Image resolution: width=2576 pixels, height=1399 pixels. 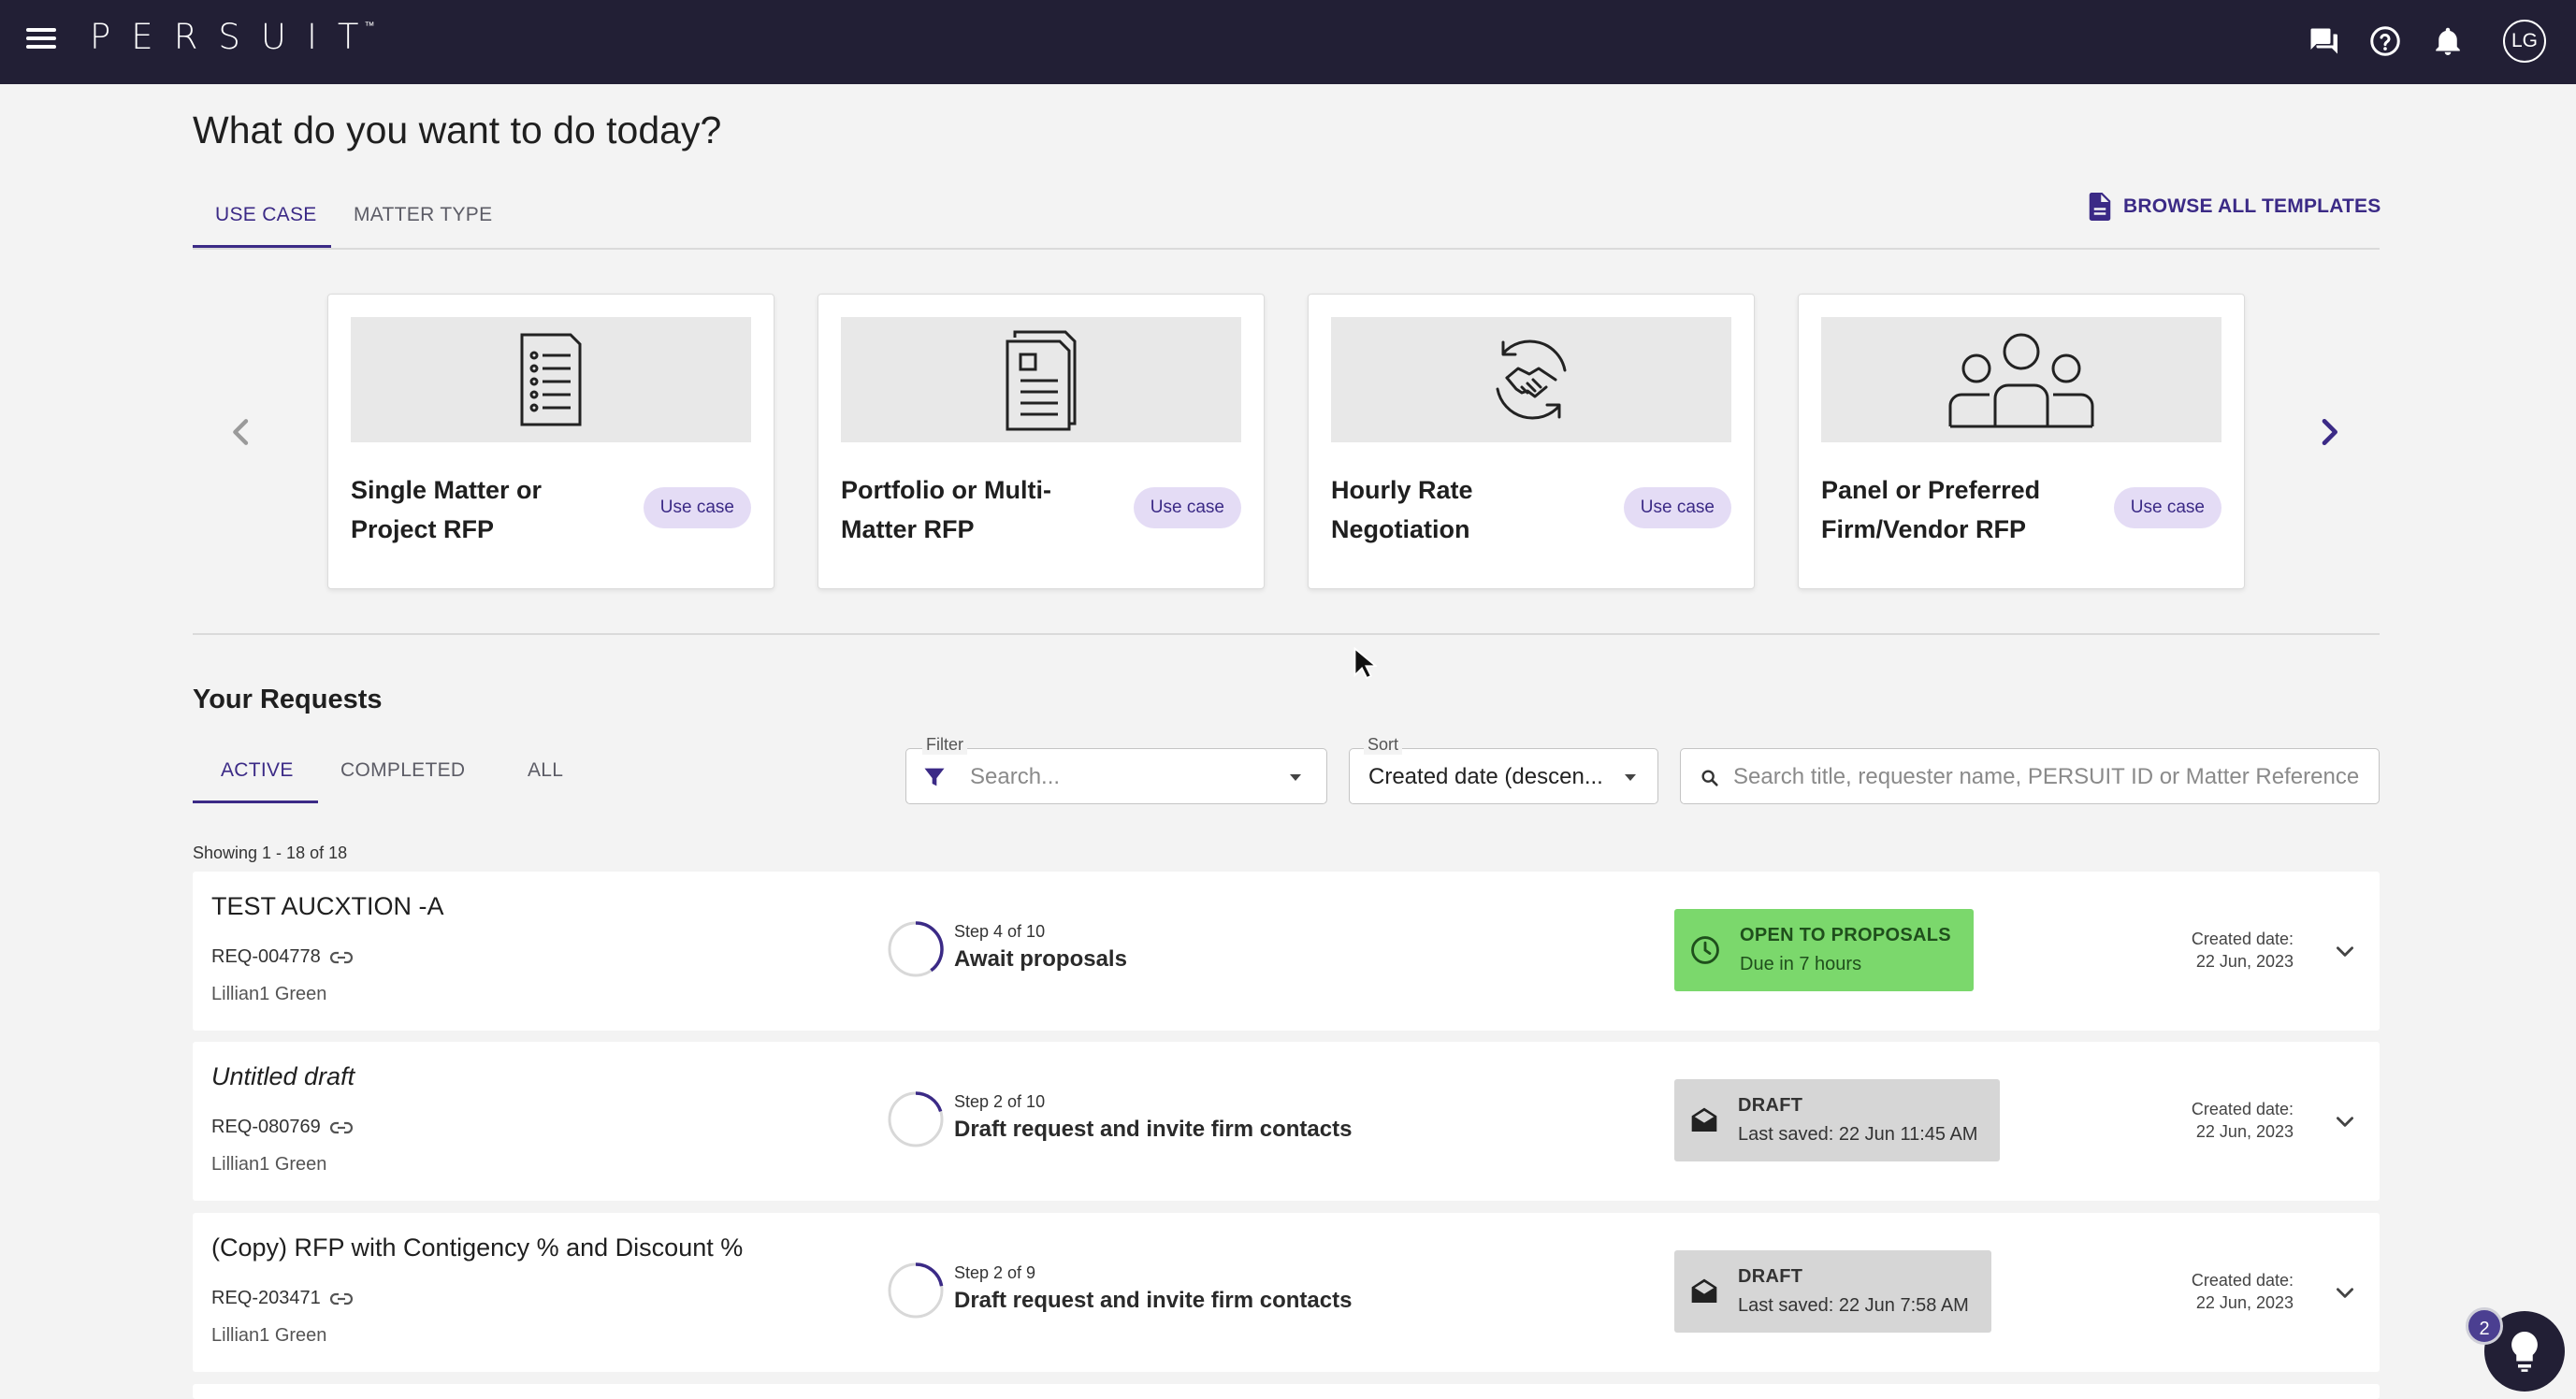 What do you see at coordinates (1365, 663) in the screenshot?
I see `mouse-cursor-icon` at bounding box center [1365, 663].